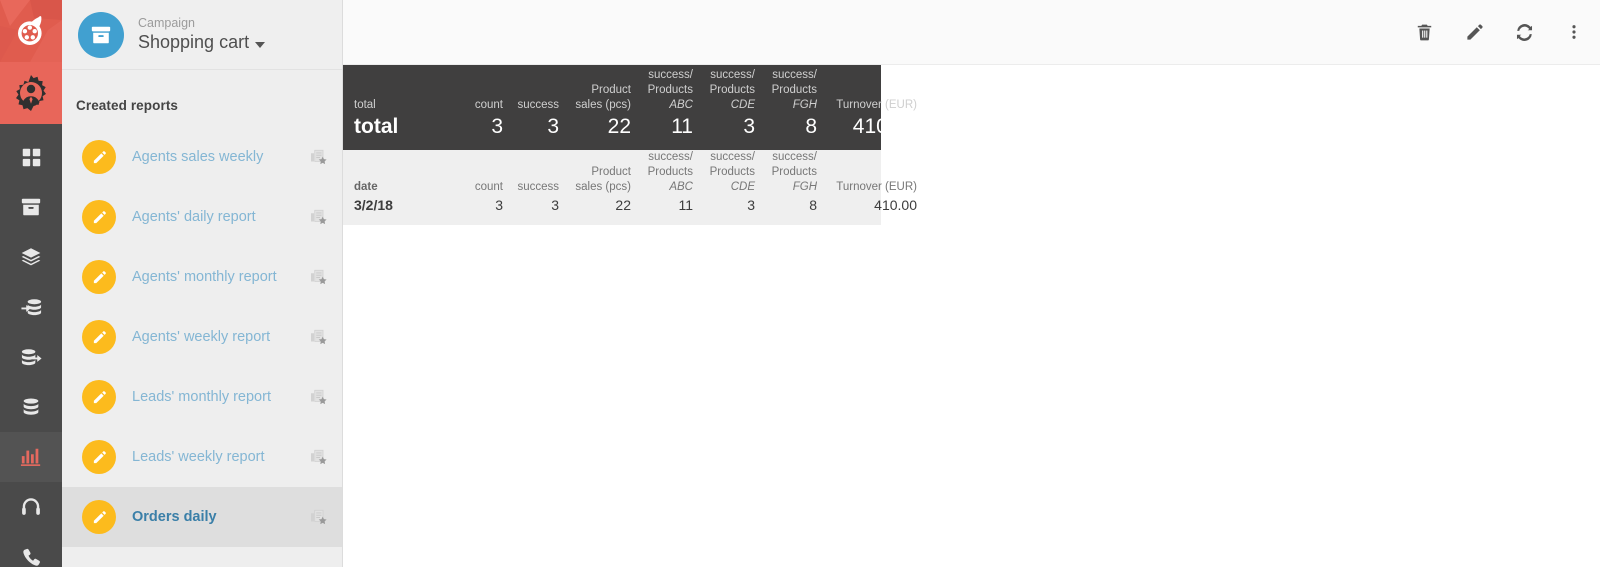  Describe the element at coordinates (488, 105) in the screenshot. I see `column-header: count` at that location.